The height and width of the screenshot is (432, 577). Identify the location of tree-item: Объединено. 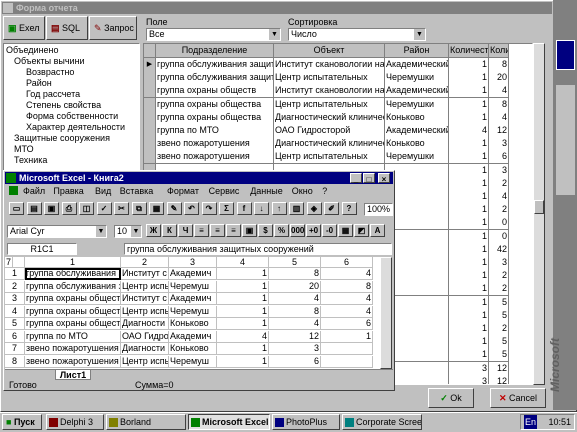
(32, 50).